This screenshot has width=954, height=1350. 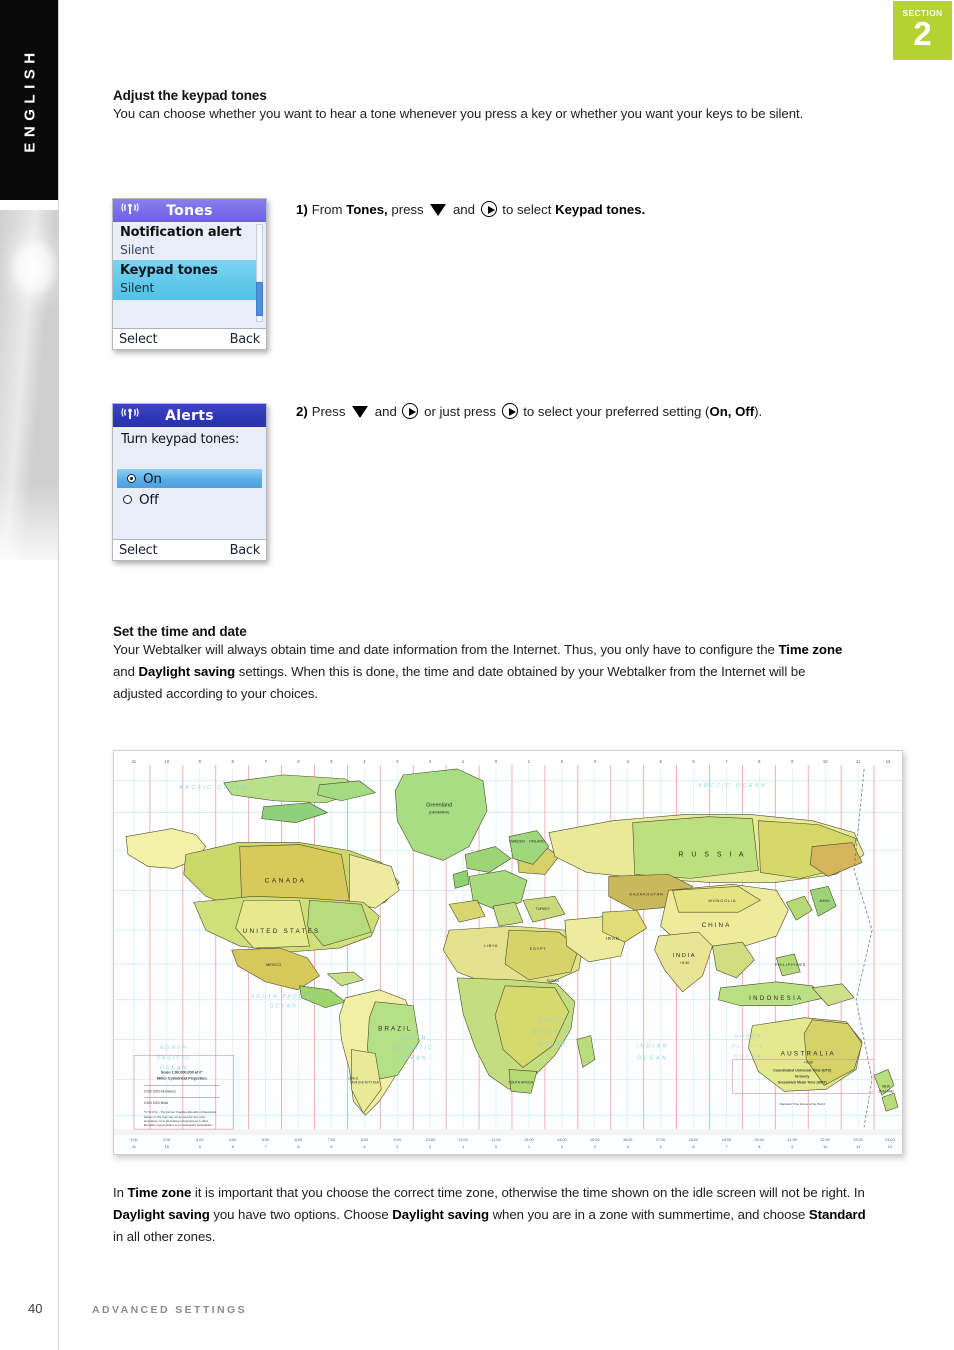 I want to click on step-2-text-a: Press, so click(x=330, y=411).